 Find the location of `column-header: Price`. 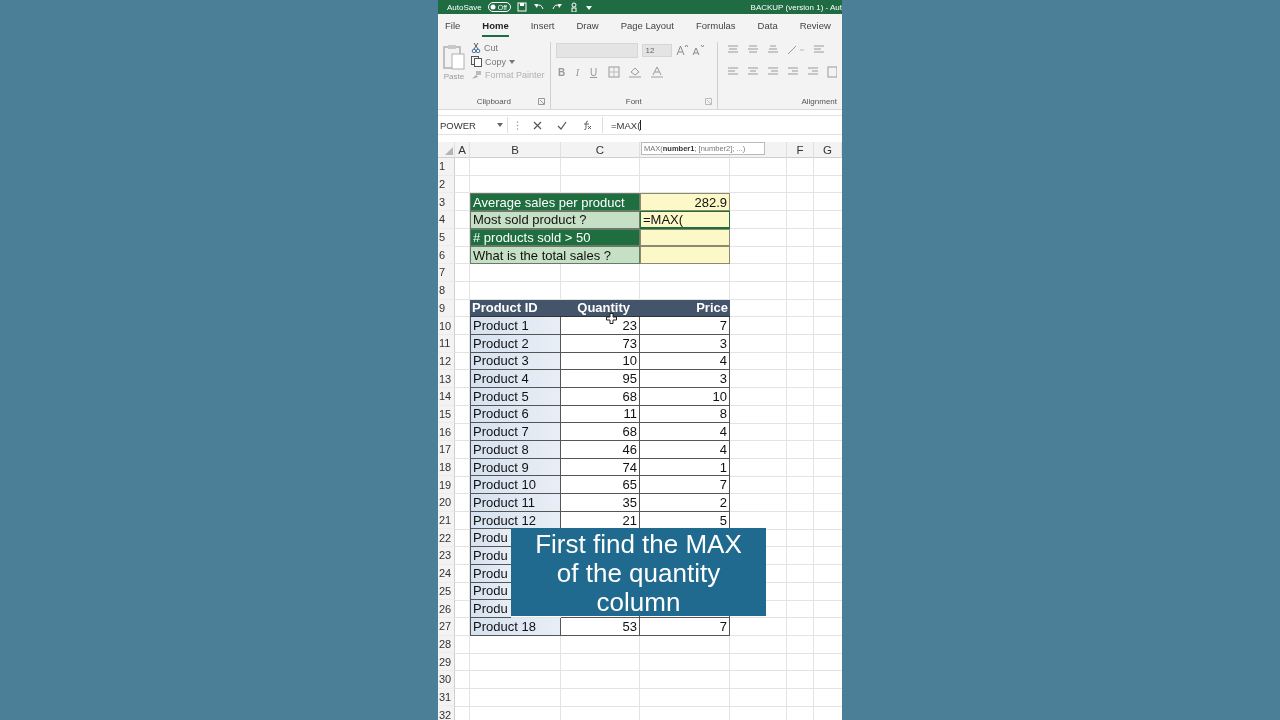

column-header: Price is located at coordinates (685, 308).